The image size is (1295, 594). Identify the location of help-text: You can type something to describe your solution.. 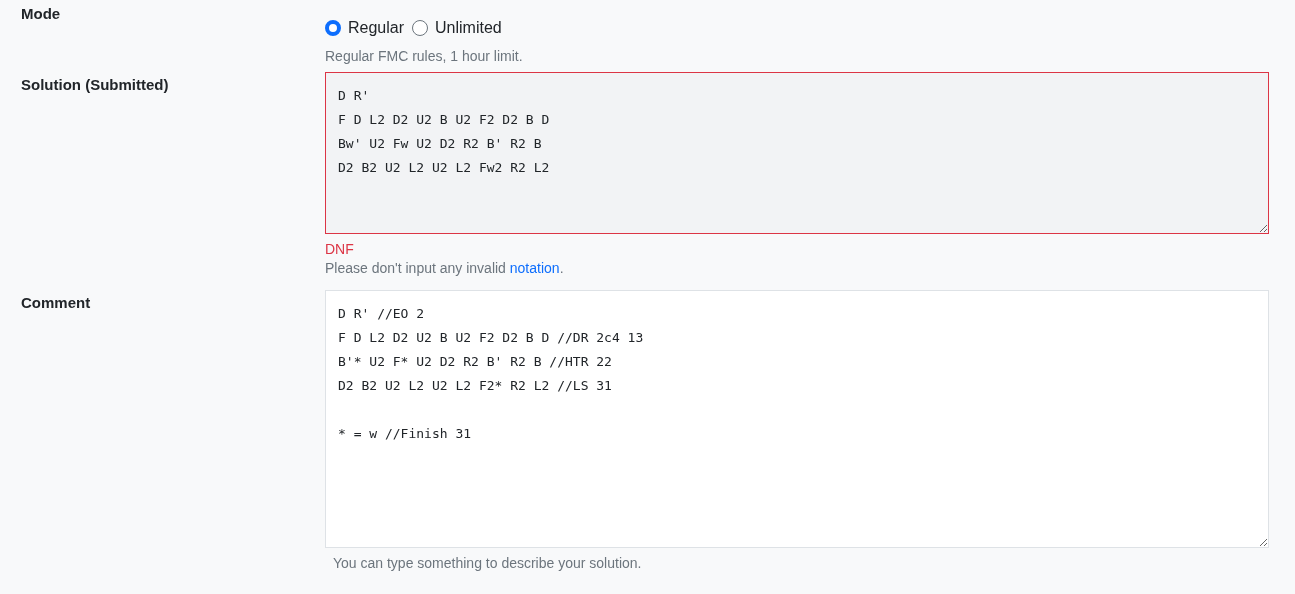
(487, 563).